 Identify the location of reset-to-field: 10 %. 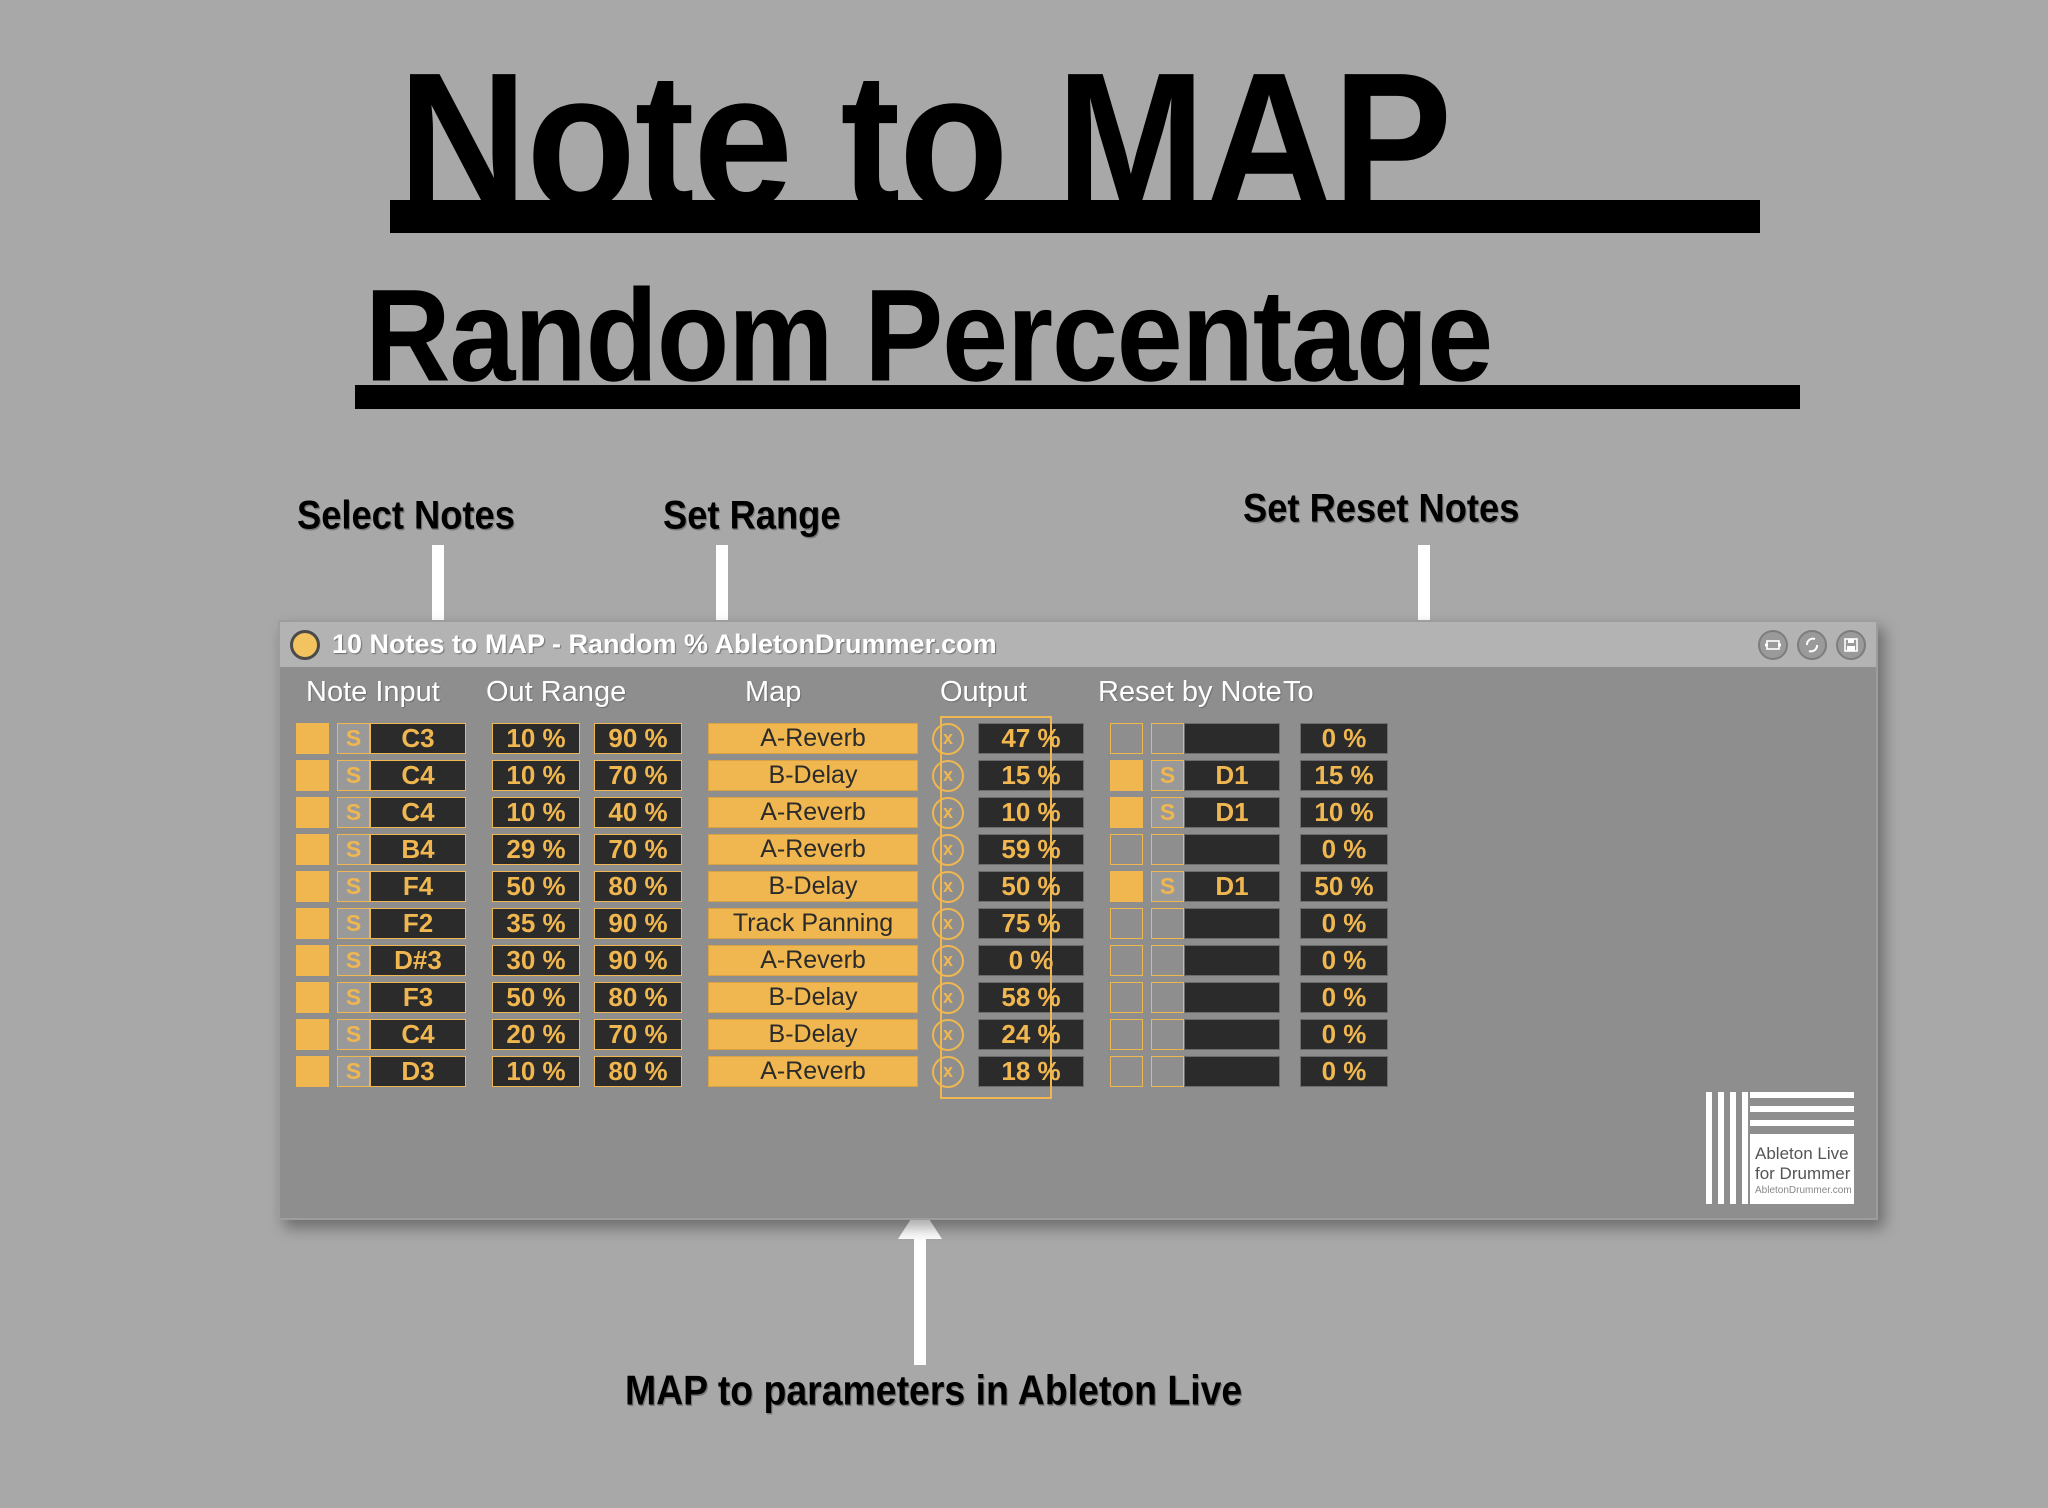
(1344, 812).